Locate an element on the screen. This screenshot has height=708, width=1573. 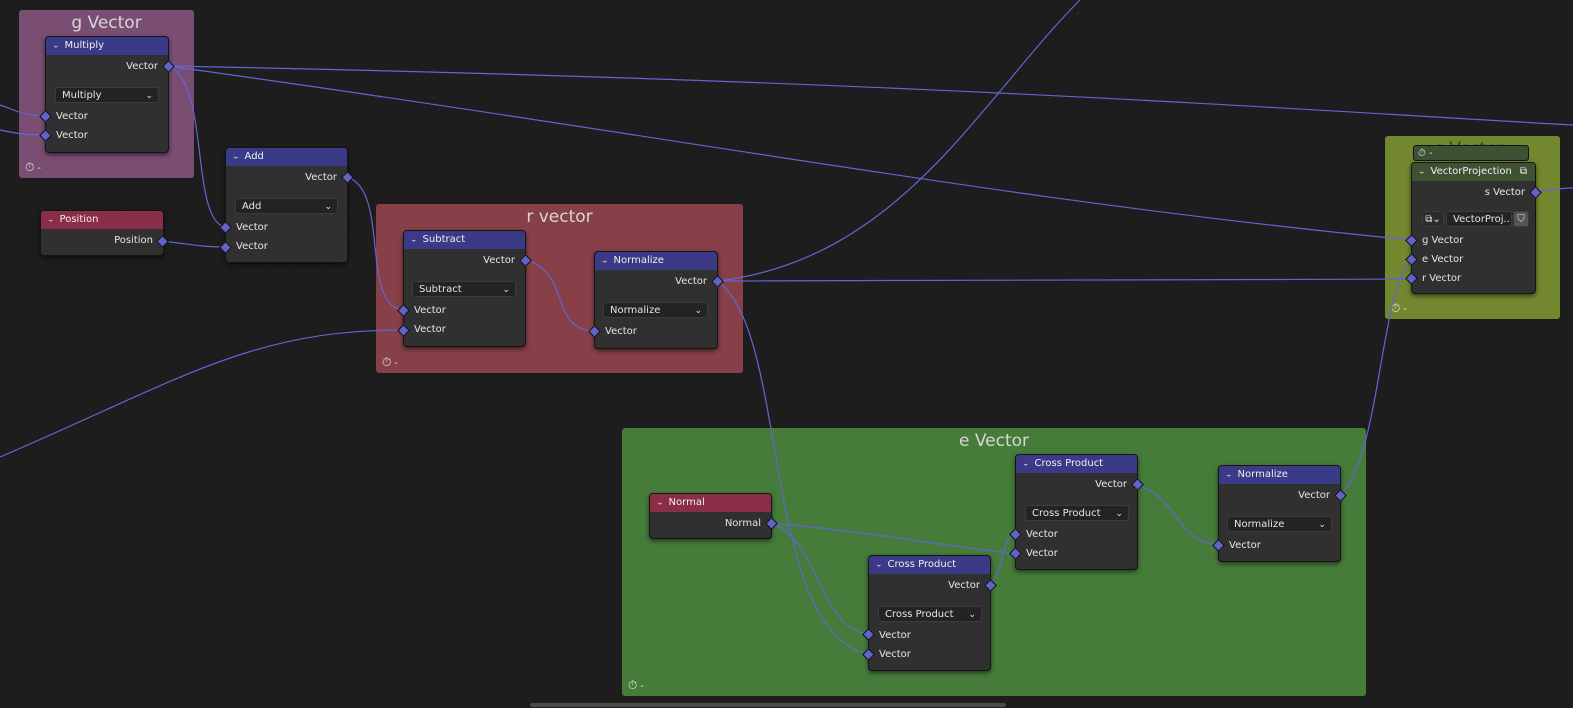
node-position: ⌄ Position Position is located at coordinates (102, 233).